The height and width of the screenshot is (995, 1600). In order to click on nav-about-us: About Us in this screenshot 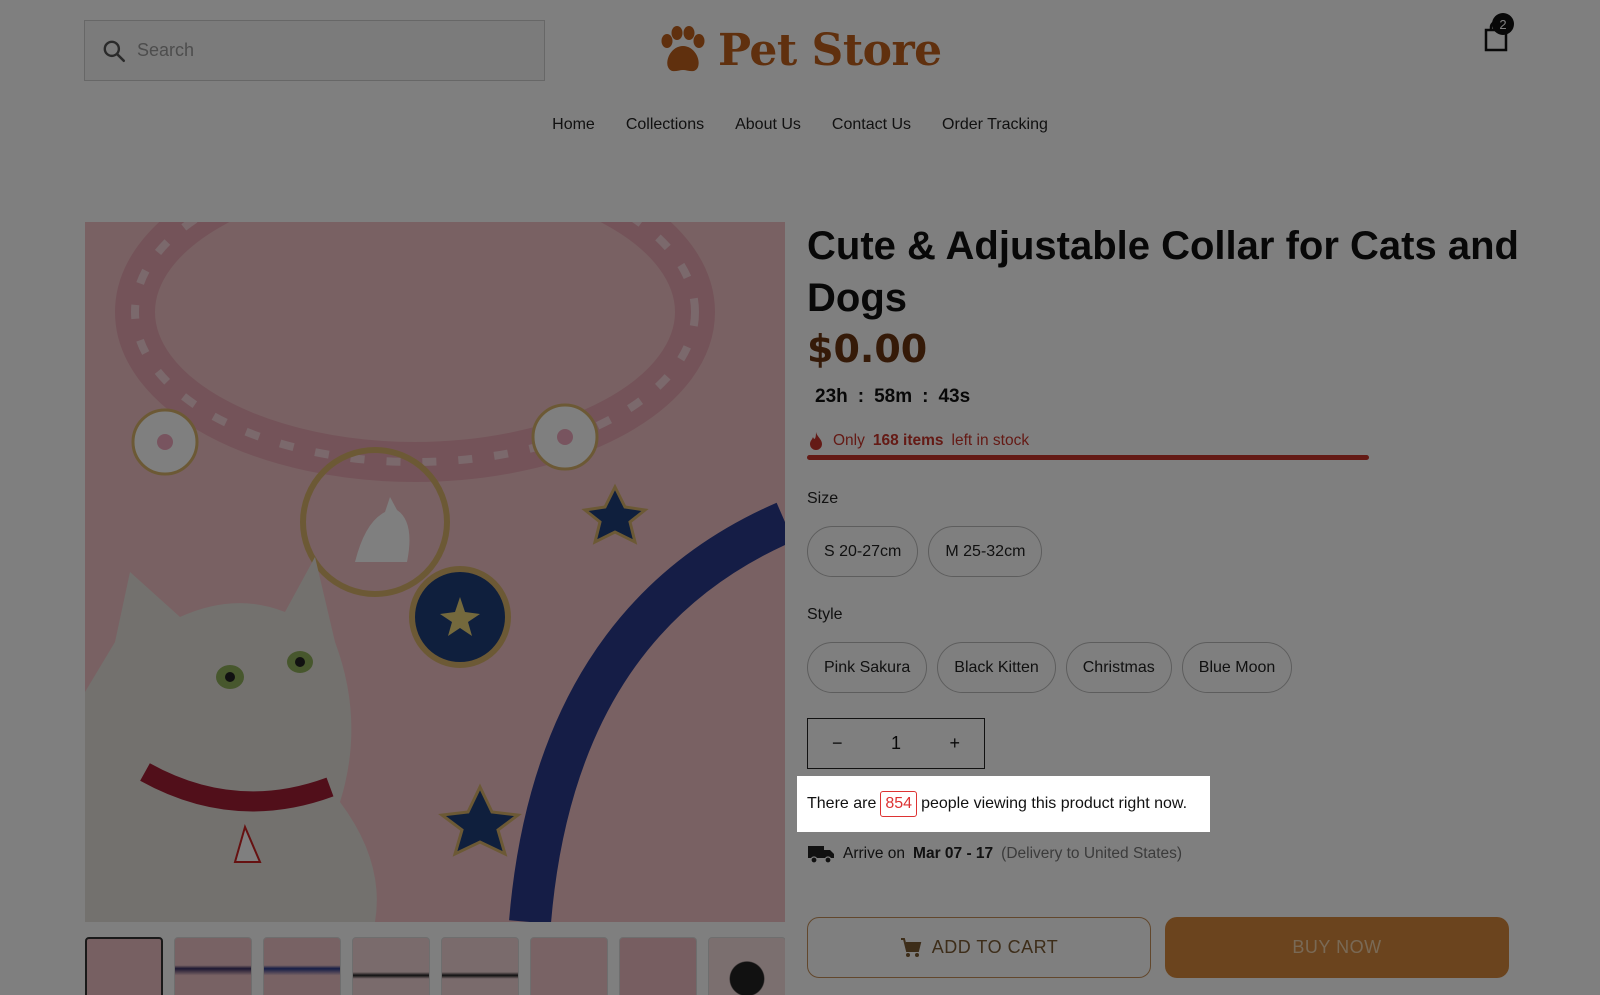, I will do `click(768, 125)`.